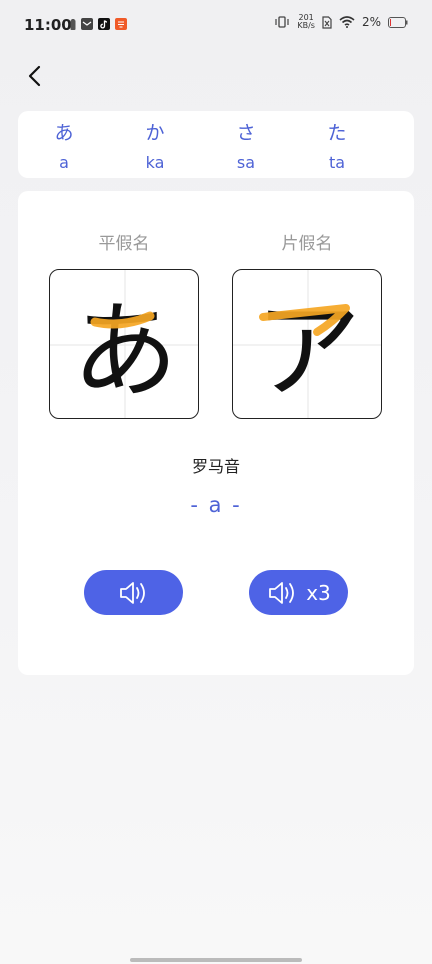  I want to click on tiktok-icon, so click(104, 24).